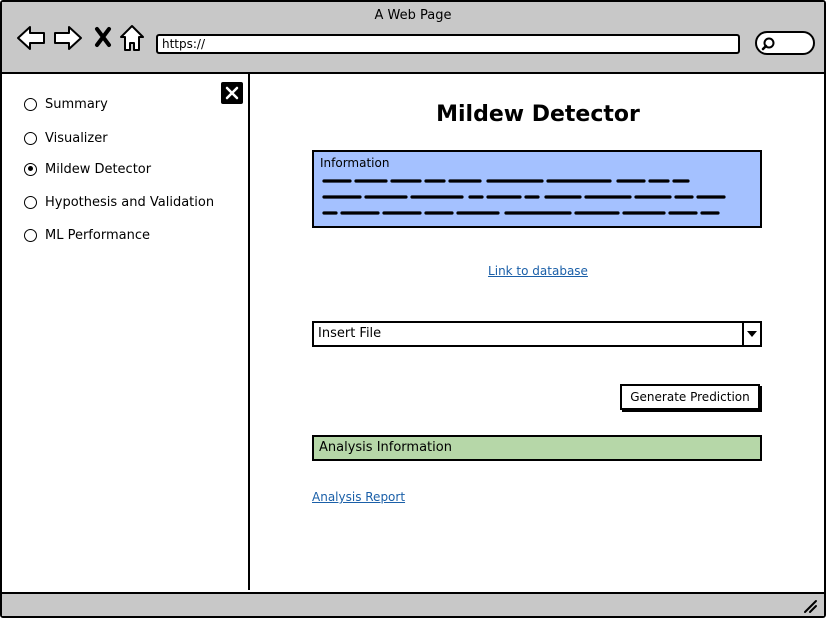 Image resolution: width=826 pixels, height=618 pixels. I want to click on forward-arrow-icon, so click(68, 38).